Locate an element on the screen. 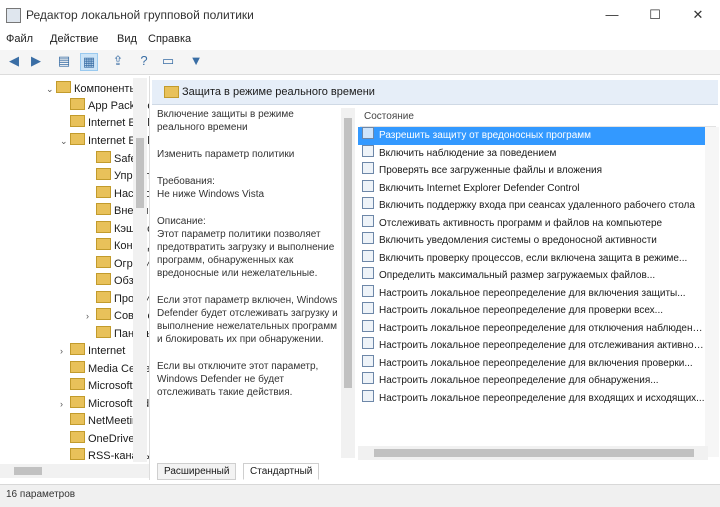  help-icon: ? is located at coordinates (144, 61).